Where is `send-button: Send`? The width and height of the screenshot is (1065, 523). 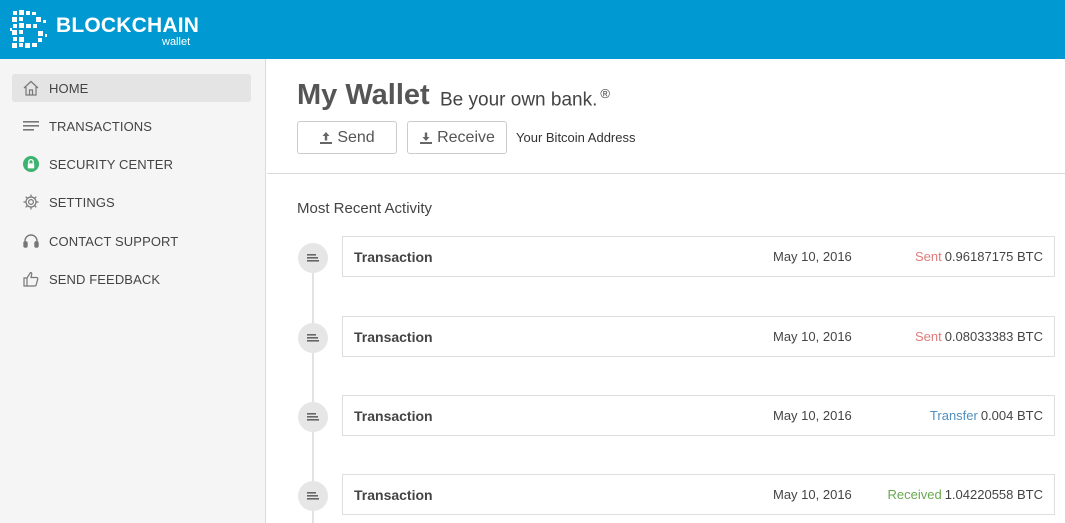
send-button: Send is located at coordinates (347, 137).